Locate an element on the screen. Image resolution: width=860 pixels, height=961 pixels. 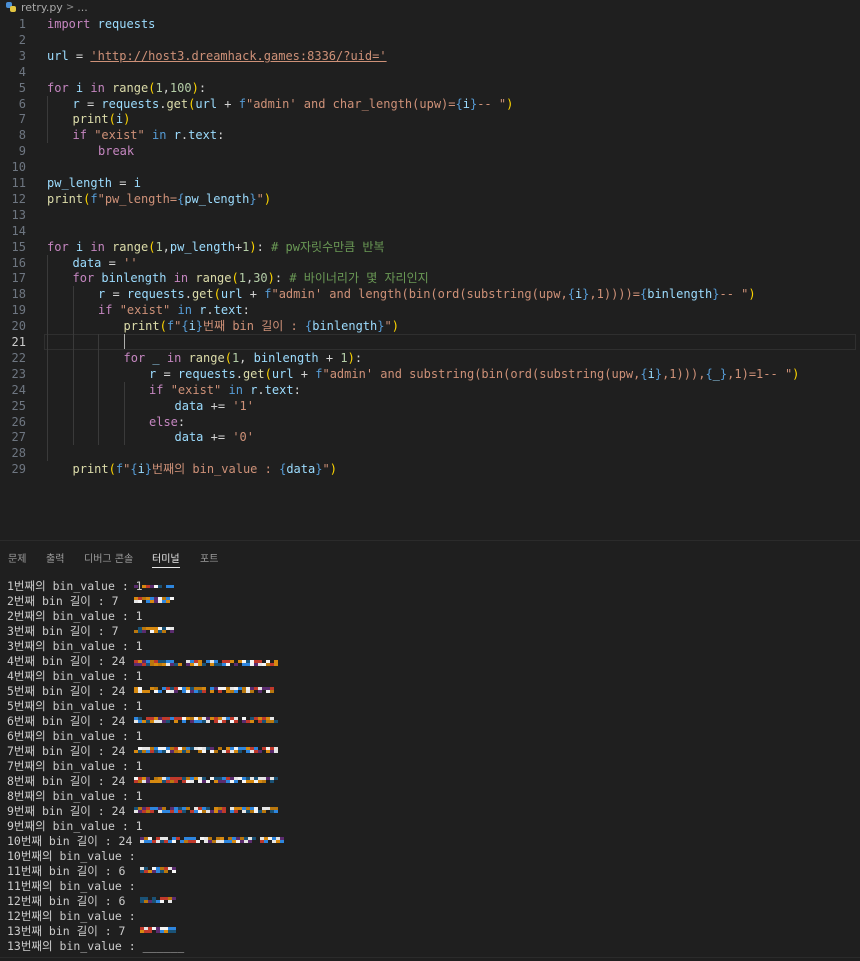
code-line-9: 9 break is located at coordinates (430, 151).